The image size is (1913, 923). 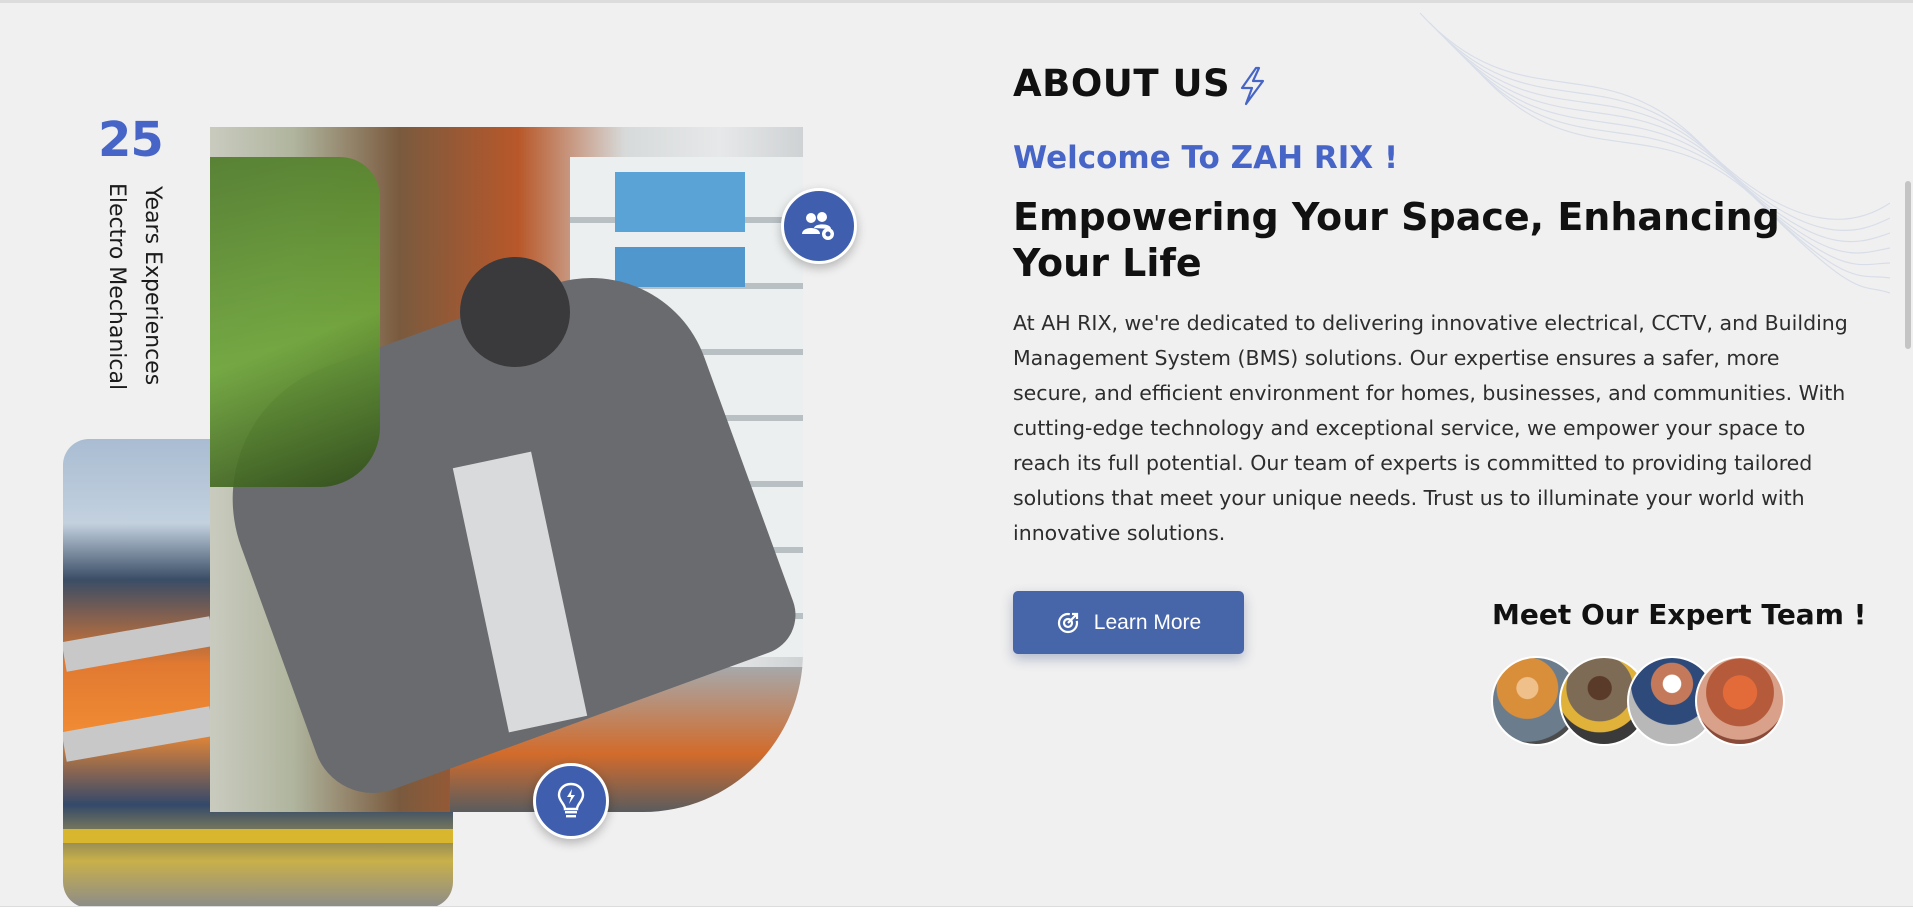 I want to click on target-arrow-icon, so click(x=1067, y=622).